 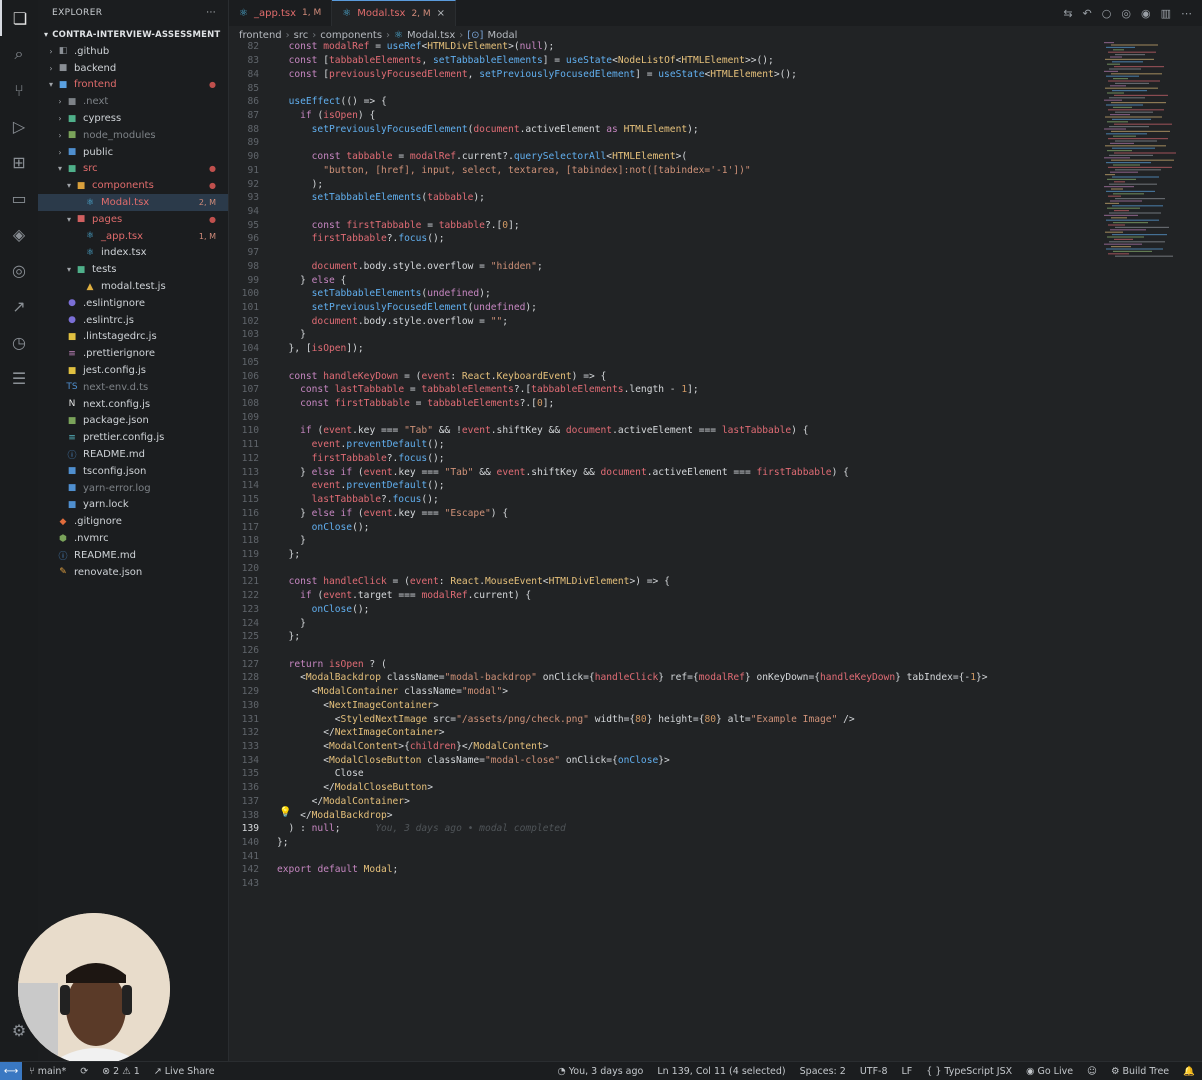 I want to click on run-debug-icon: ▷, so click(x=19, y=126).